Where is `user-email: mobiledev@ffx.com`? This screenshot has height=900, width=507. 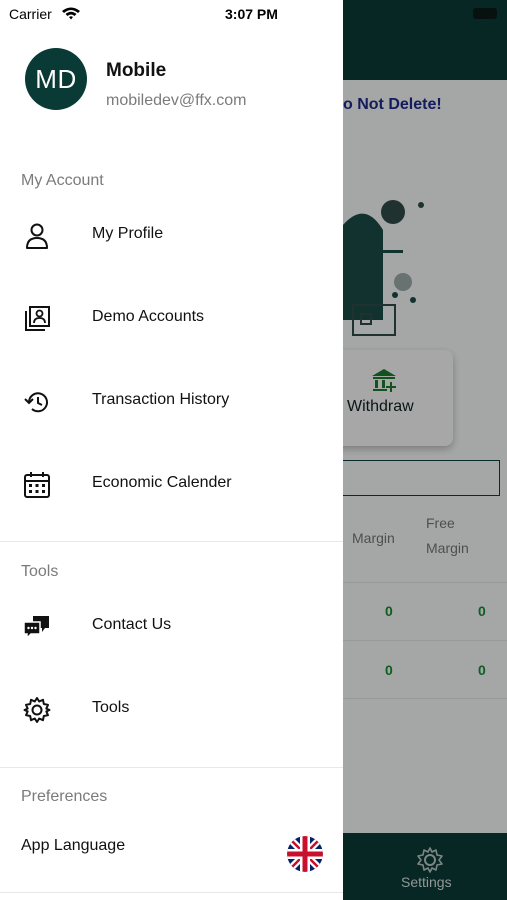 user-email: mobiledev@ffx.com is located at coordinates (176, 100).